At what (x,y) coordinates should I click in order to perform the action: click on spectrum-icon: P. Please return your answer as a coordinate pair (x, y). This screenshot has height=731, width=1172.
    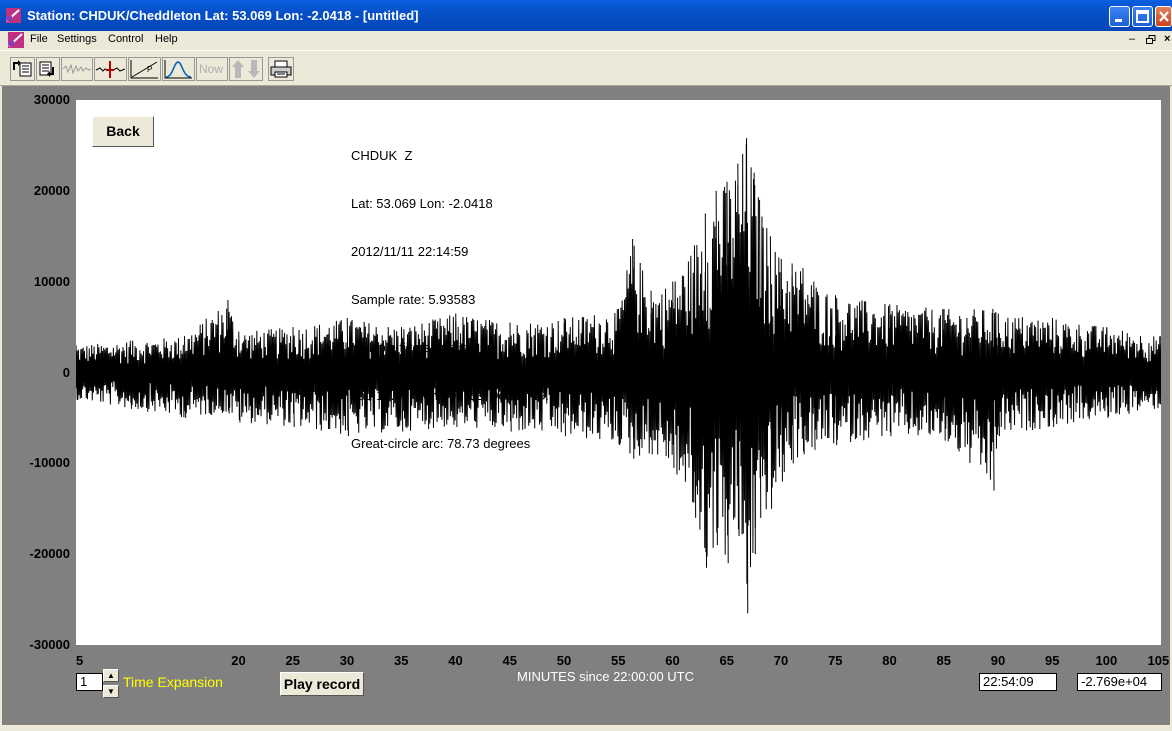
    Looking at the image, I should click on (144, 69).